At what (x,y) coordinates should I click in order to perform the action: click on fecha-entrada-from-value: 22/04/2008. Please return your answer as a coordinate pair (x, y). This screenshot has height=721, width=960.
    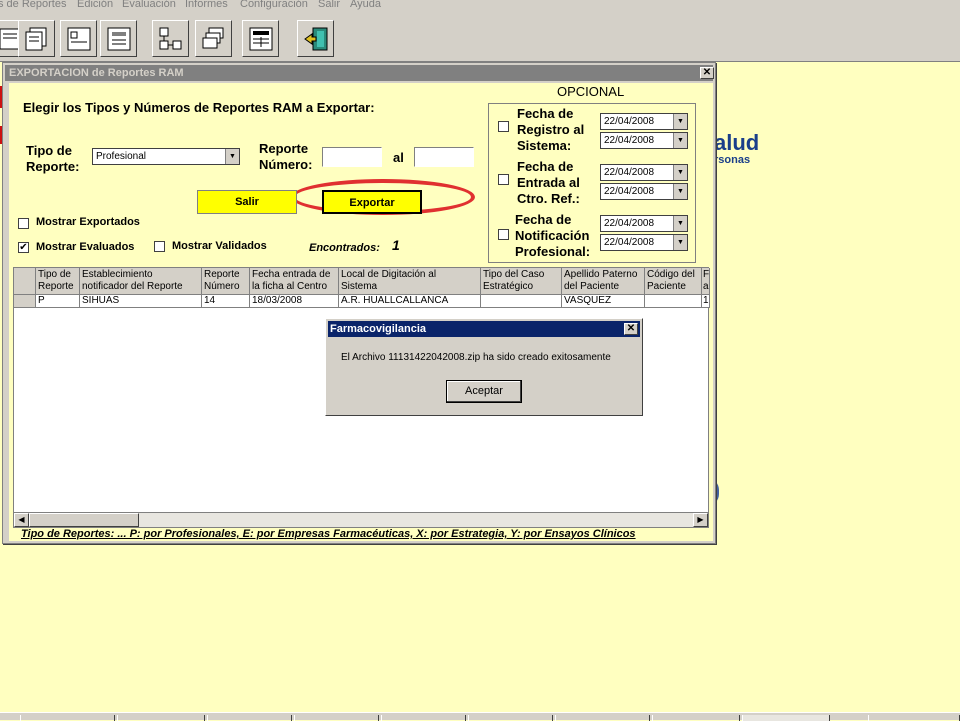
    Looking at the image, I should click on (629, 172).